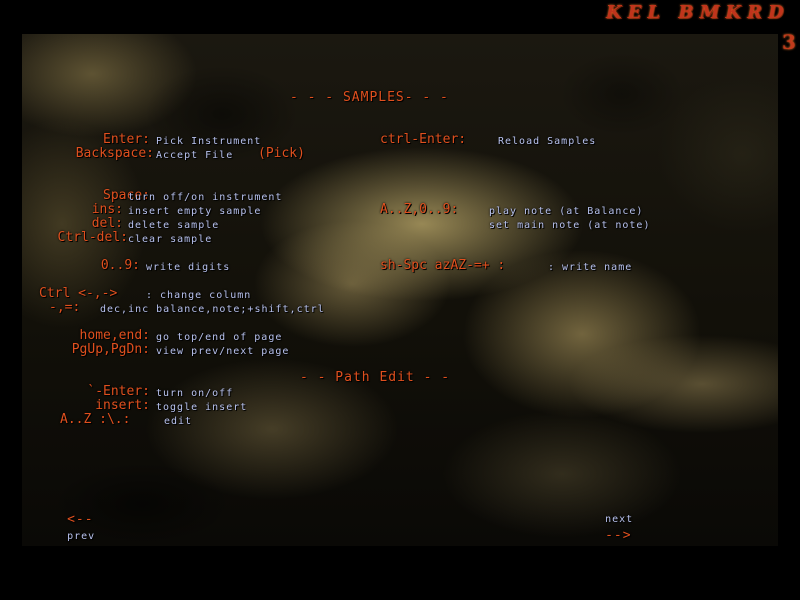 The width and height of the screenshot is (800, 600). I want to click on desc-digits: write digits, so click(188, 267).